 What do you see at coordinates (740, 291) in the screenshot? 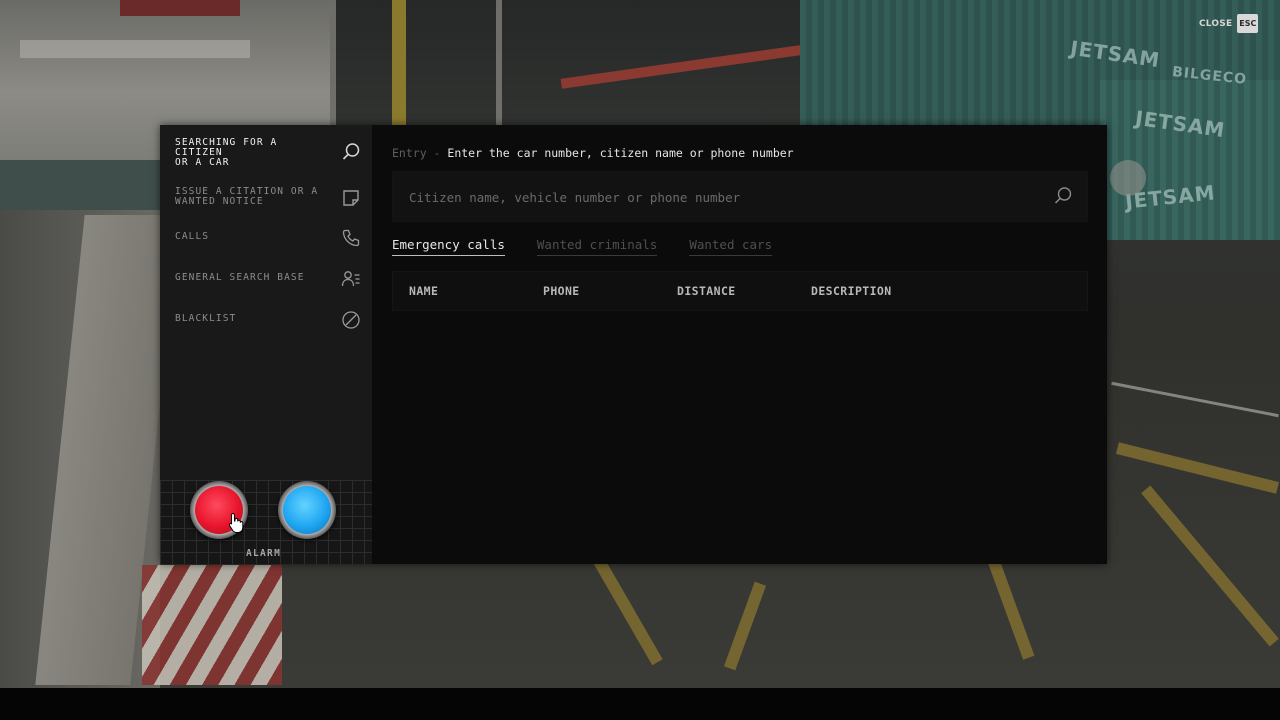
I see `table-header: NAME PHONE DISTANCE DESCRIPTION` at bounding box center [740, 291].